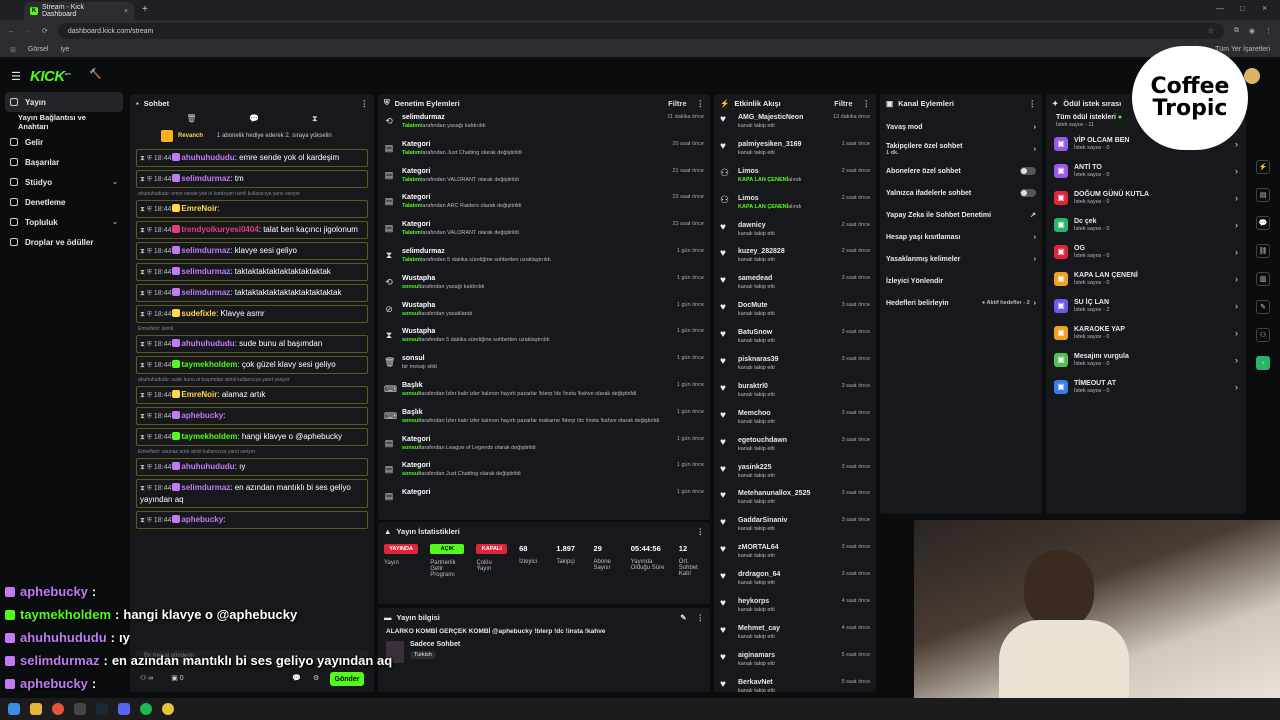 This screenshot has width=1280, height=720. I want to click on channel-option: Yalnızca ifadelerle sohbet, so click(961, 193).